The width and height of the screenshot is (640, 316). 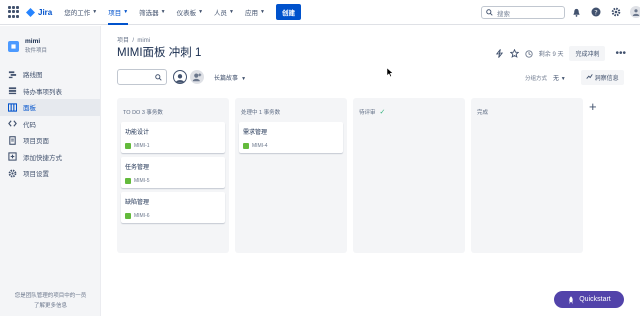 I want to click on column-header: 待评审 ✓, so click(x=409, y=112).